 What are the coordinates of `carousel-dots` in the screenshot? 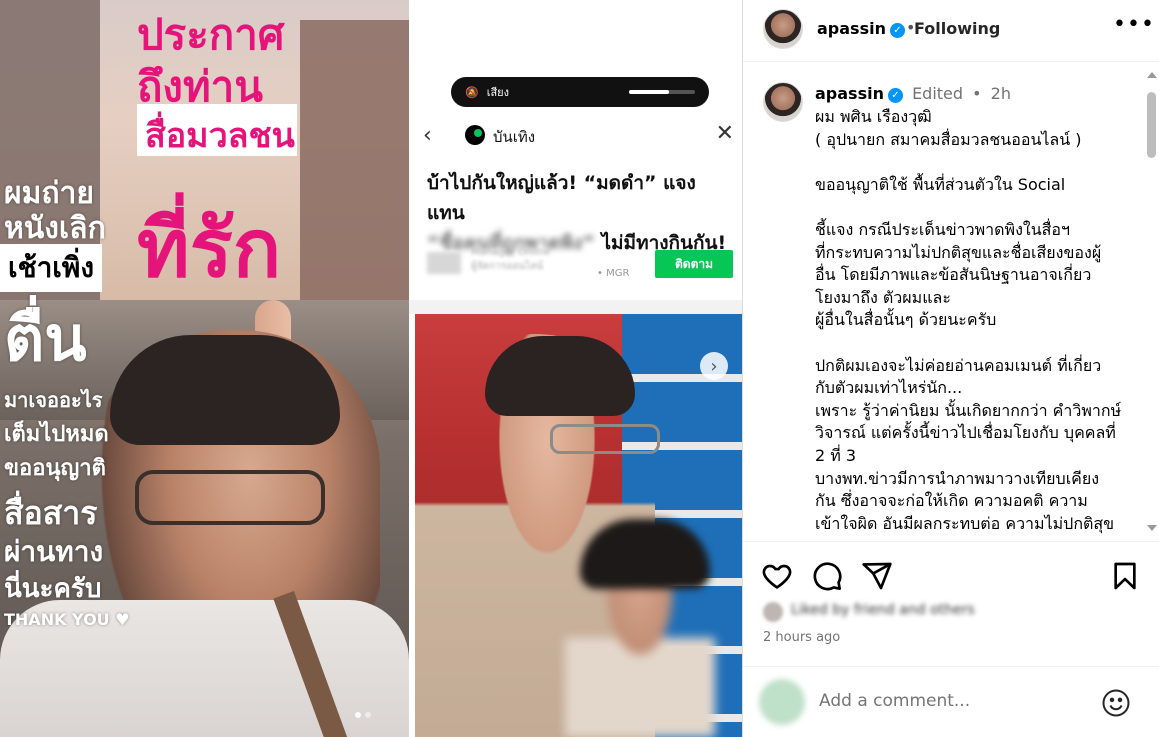 It's located at (363, 715).